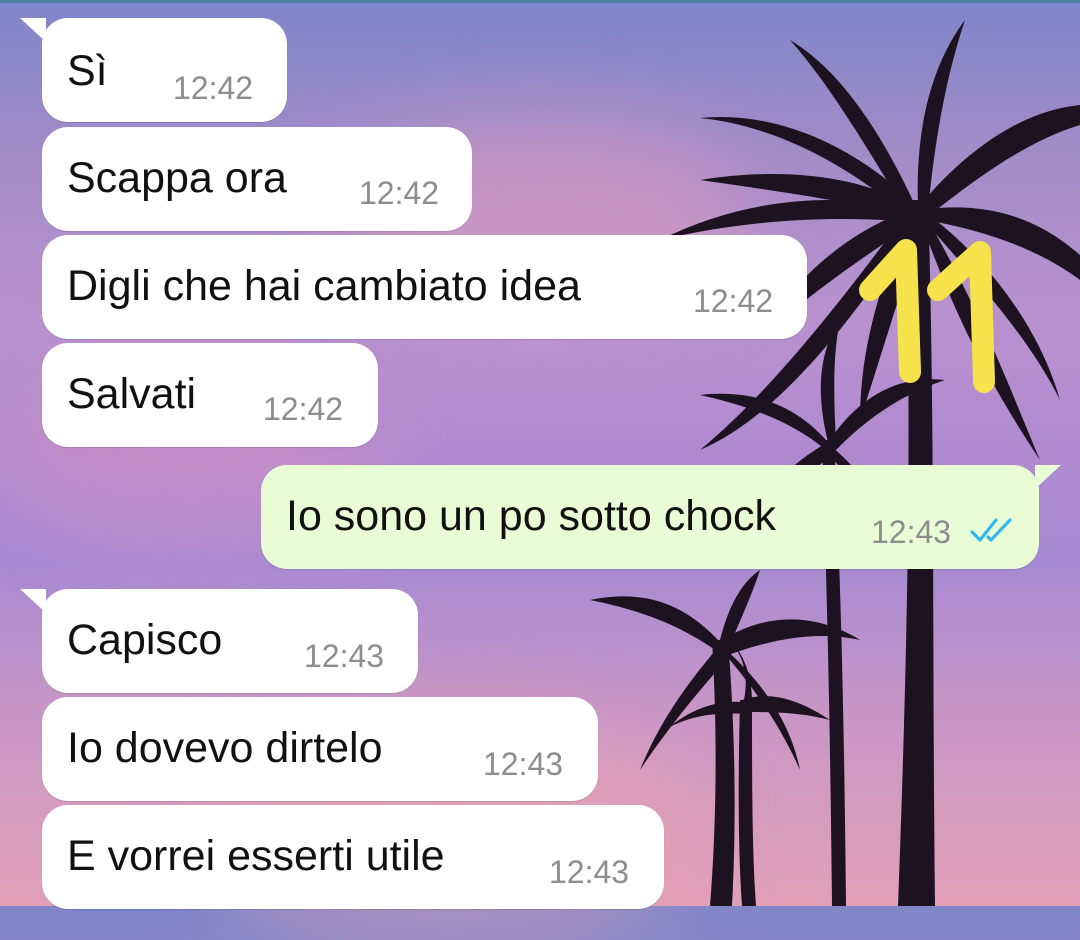  What do you see at coordinates (177, 178) in the screenshot?
I see `message-text: Scappa ora` at bounding box center [177, 178].